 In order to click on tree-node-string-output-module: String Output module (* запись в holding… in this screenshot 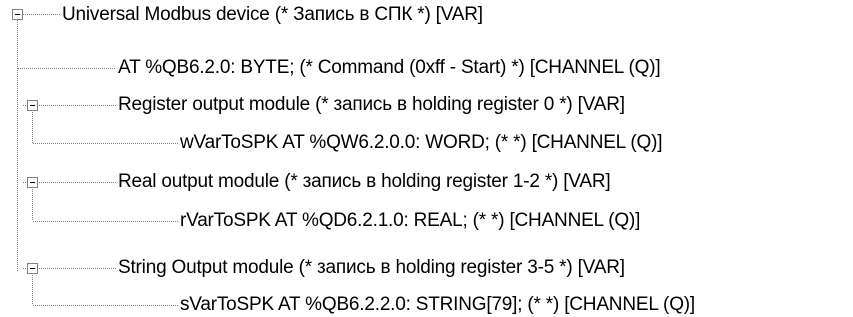, I will do `click(371, 268)`.